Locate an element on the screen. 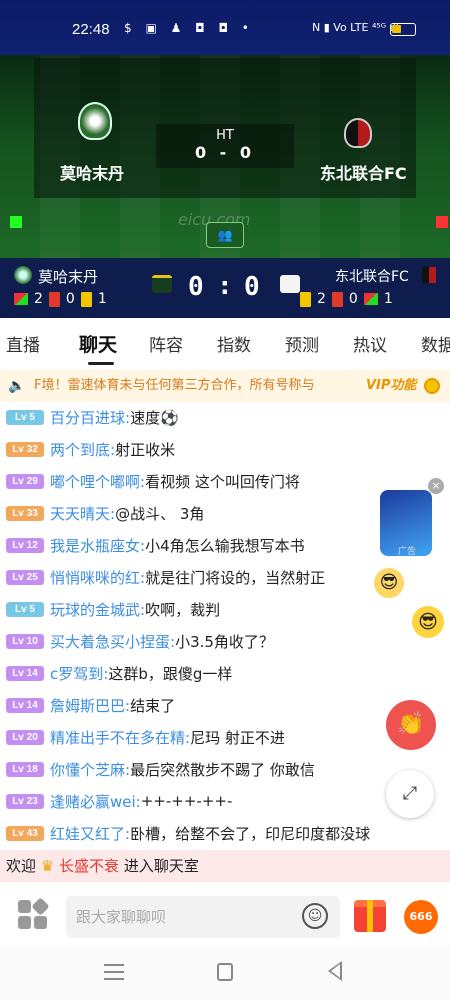 The image size is (450, 1000). system-nav-bar is located at coordinates (225, 973).